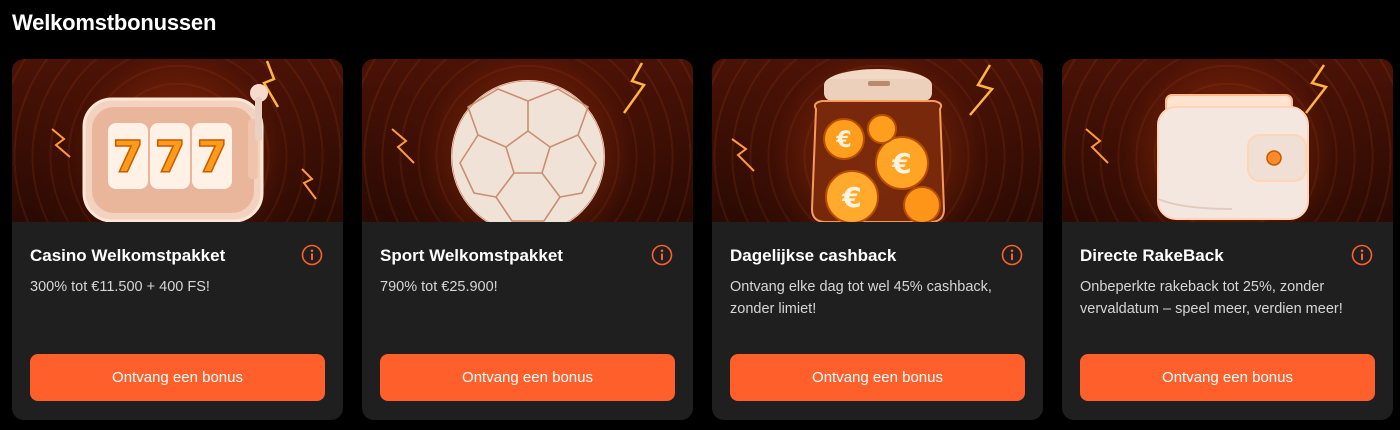  What do you see at coordinates (1207, 142) in the screenshot?
I see `wallet-icon` at bounding box center [1207, 142].